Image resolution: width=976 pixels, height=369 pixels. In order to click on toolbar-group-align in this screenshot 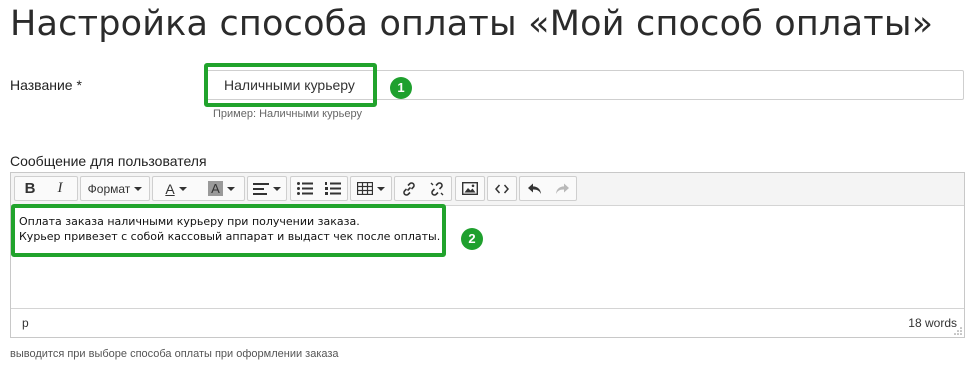, I will do `click(267, 188)`.